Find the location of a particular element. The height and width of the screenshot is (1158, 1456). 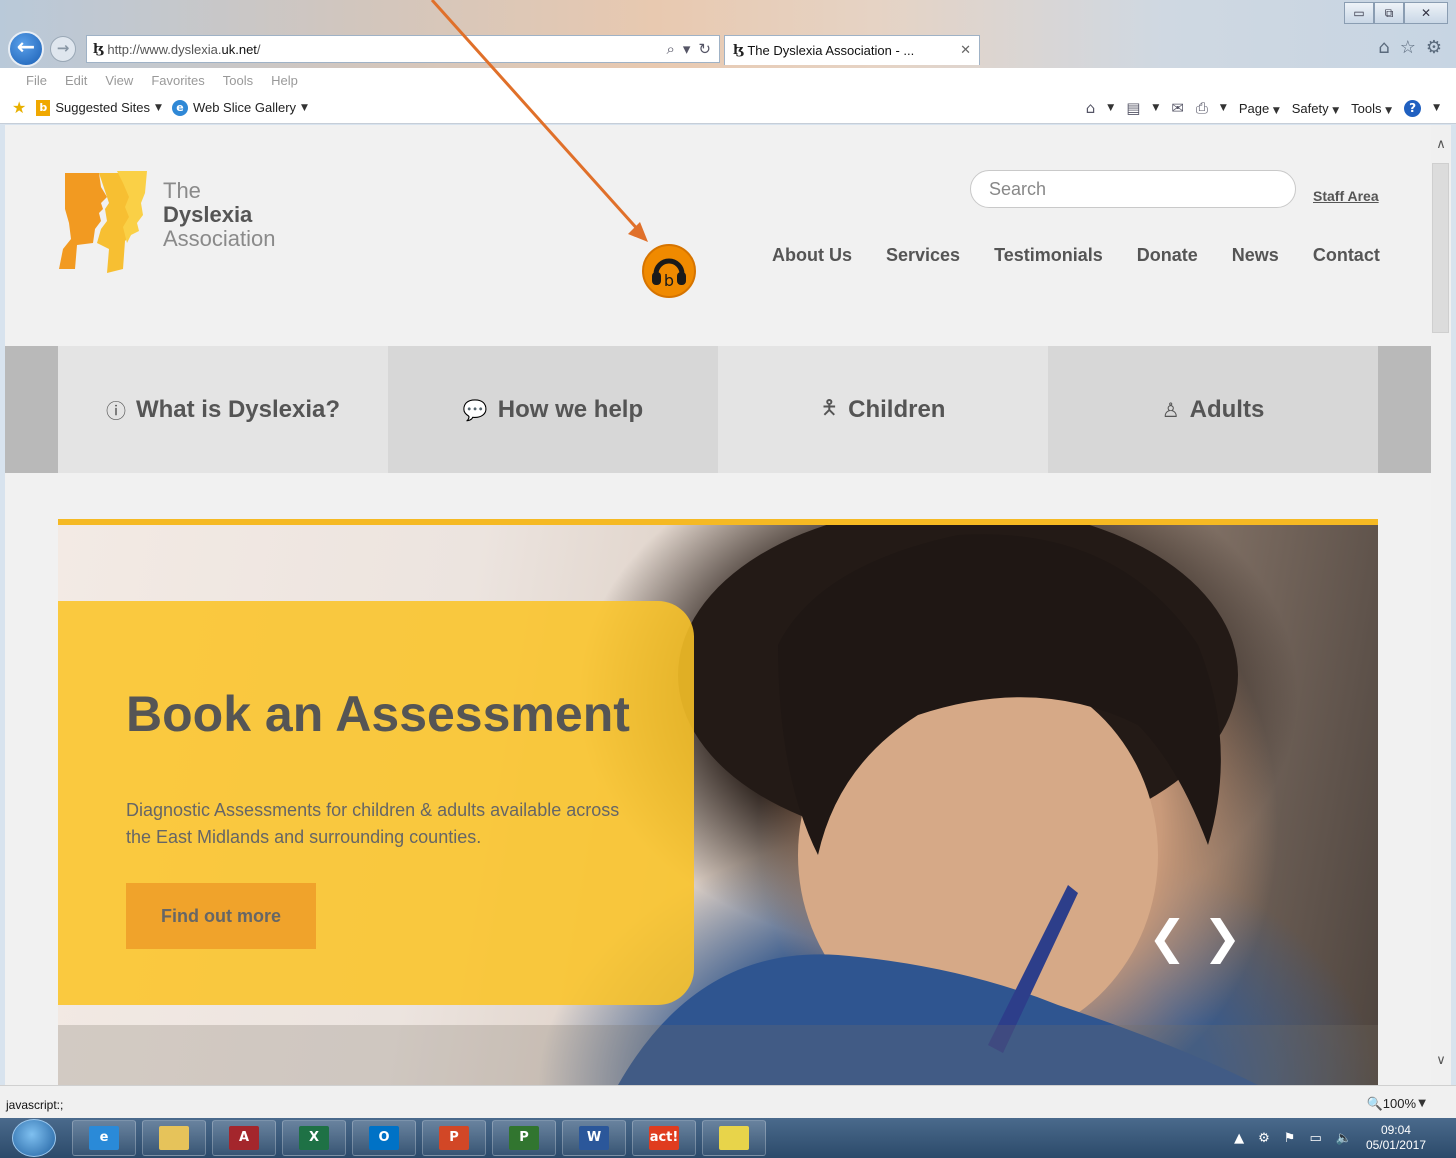

menu-edit: Edit is located at coordinates (76, 80).